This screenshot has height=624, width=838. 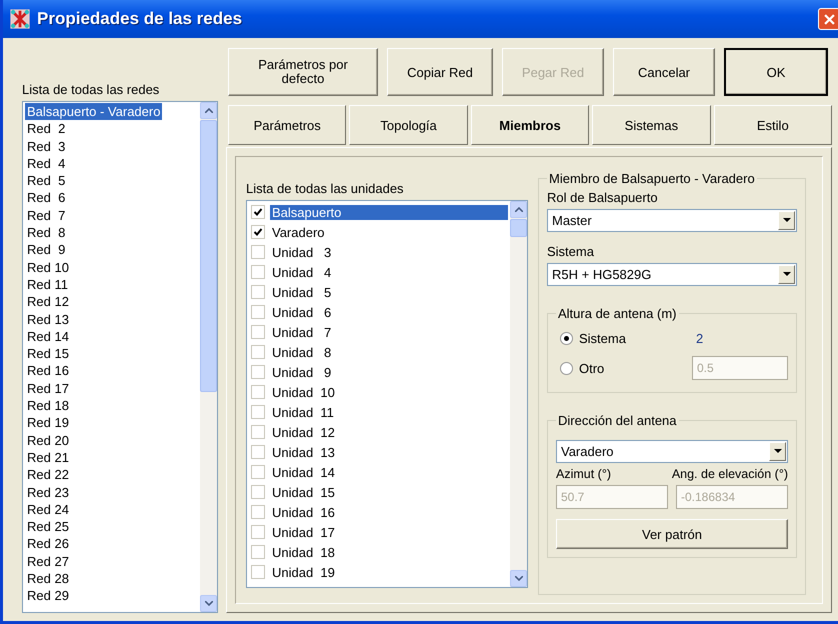 What do you see at coordinates (298, 232) in the screenshot?
I see `unit-item: Varadero` at bounding box center [298, 232].